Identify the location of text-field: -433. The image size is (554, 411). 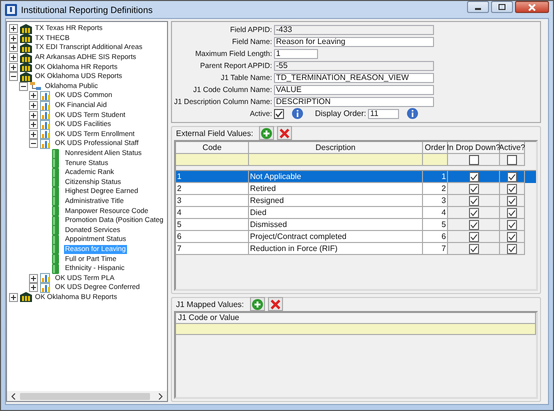
(354, 29).